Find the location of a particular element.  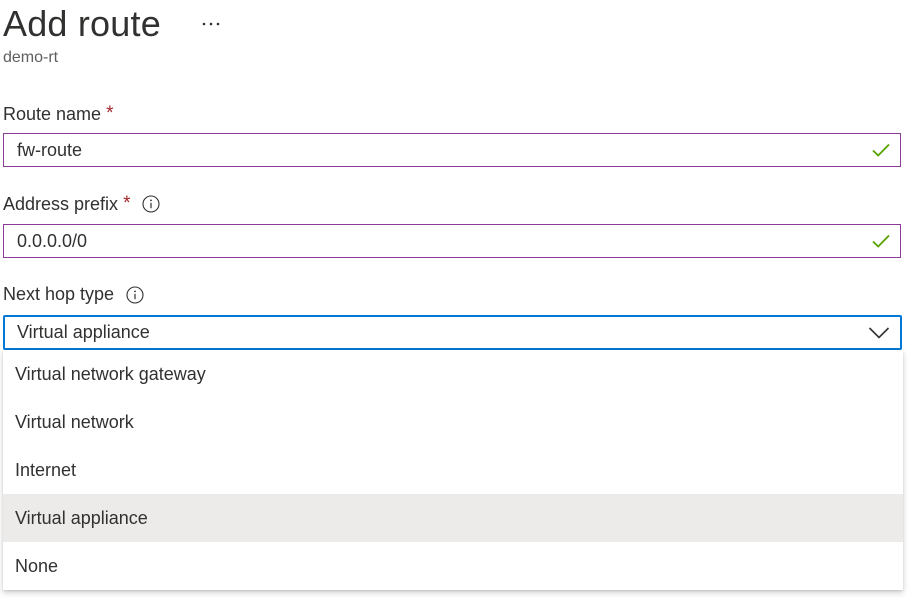

route-name-label: Route name * is located at coordinates (58, 114).